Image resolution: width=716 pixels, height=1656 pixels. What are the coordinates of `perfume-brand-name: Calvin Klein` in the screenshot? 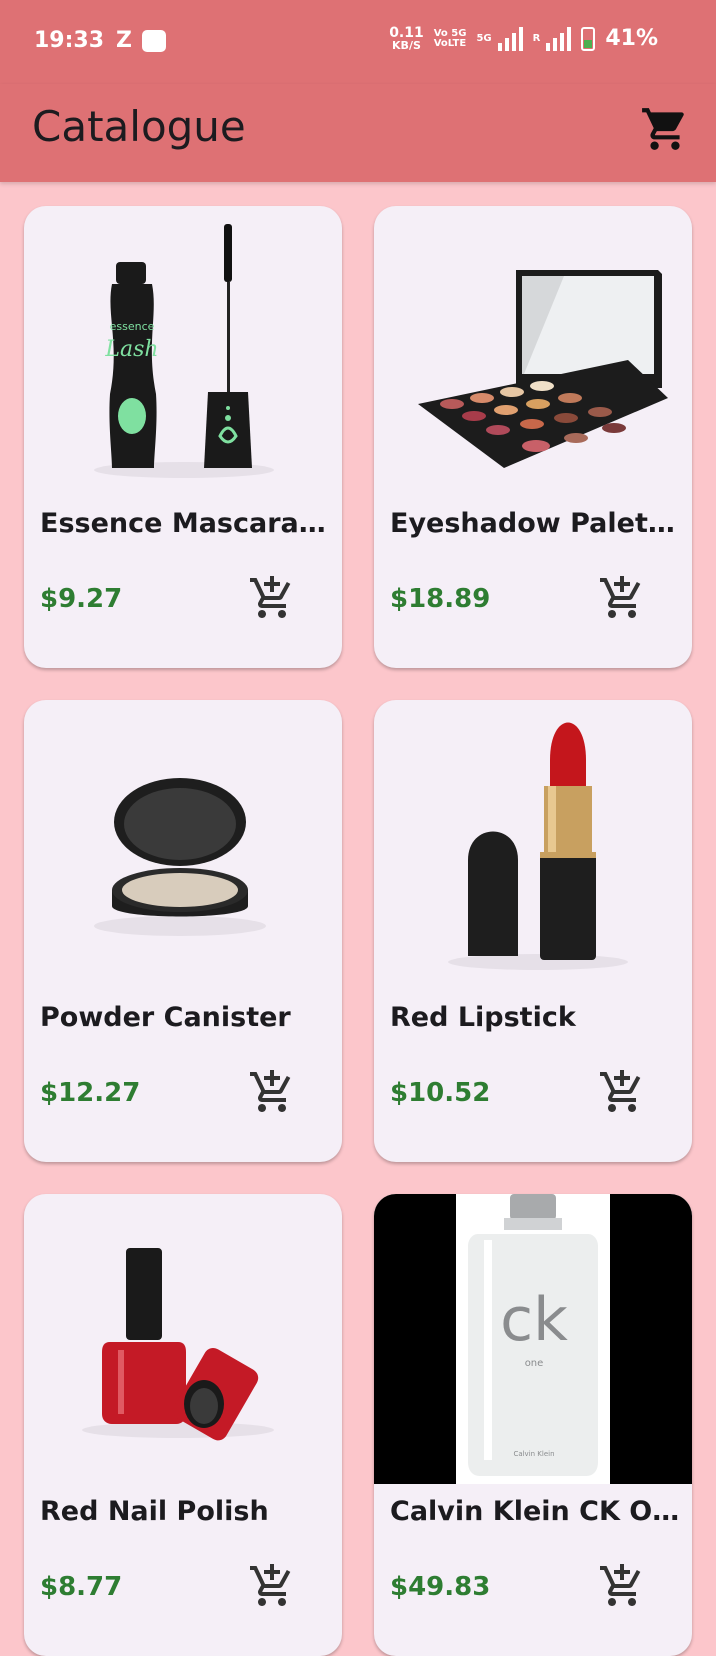 It's located at (533, 1454).